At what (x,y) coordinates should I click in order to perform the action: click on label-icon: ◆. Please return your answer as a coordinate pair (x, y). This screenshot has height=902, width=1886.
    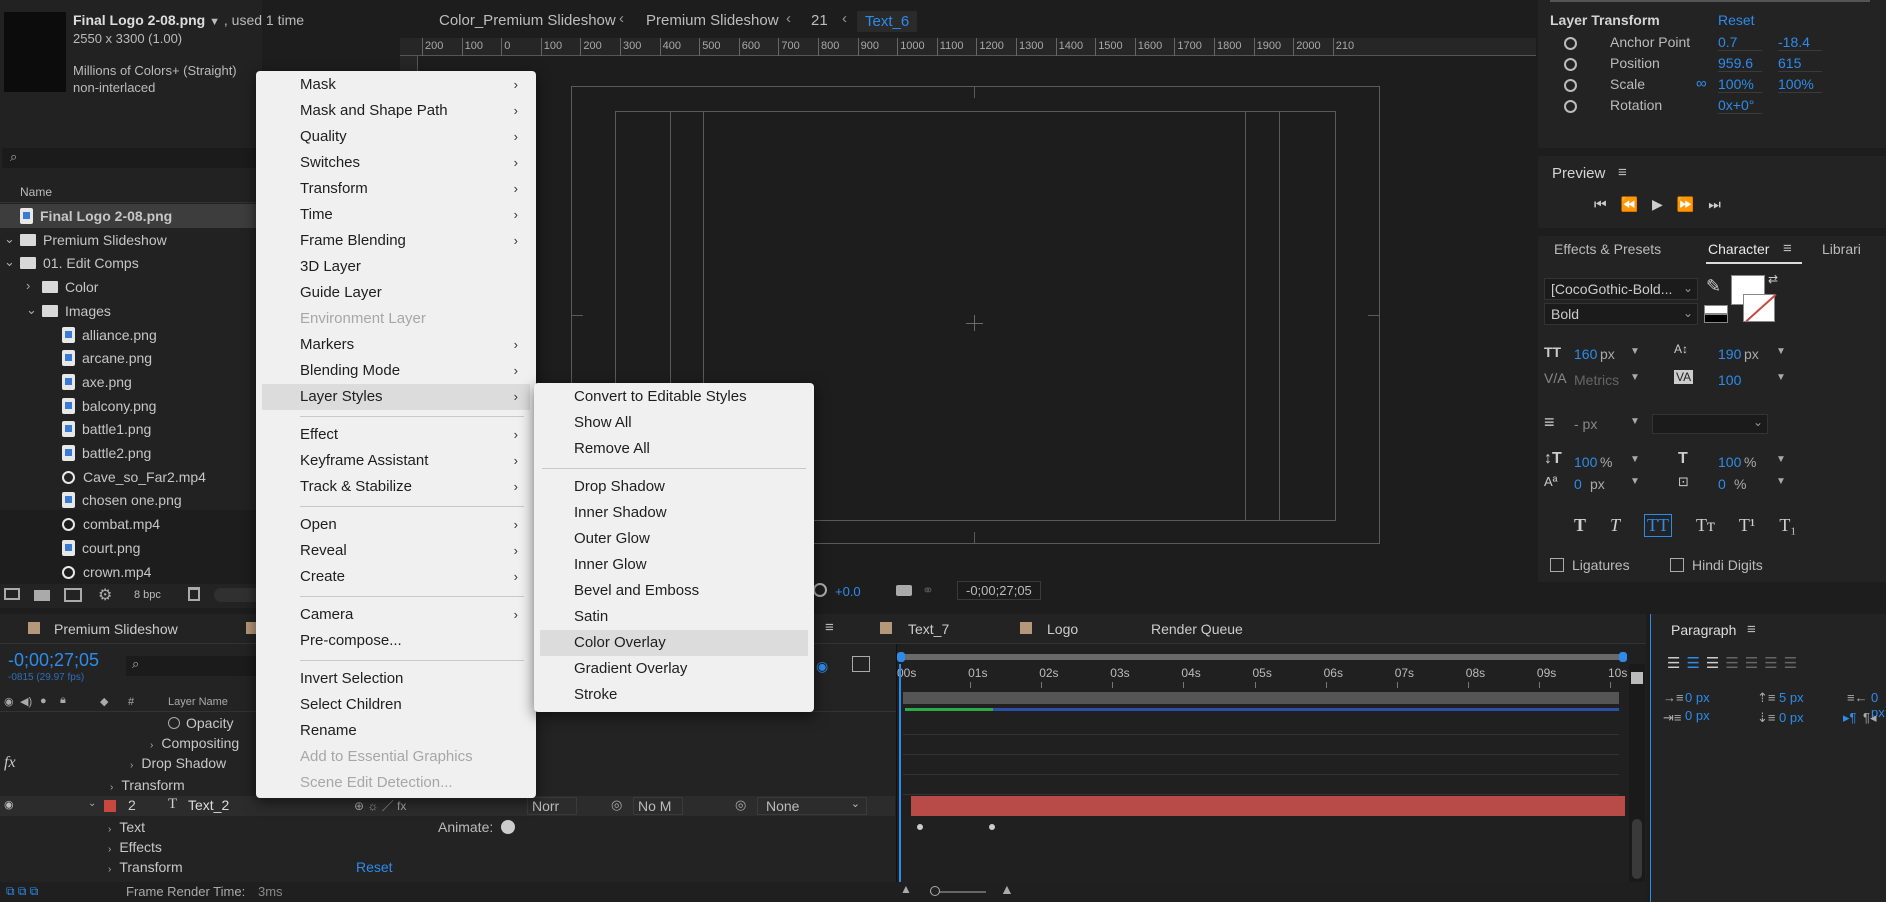
    Looking at the image, I should click on (104, 701).